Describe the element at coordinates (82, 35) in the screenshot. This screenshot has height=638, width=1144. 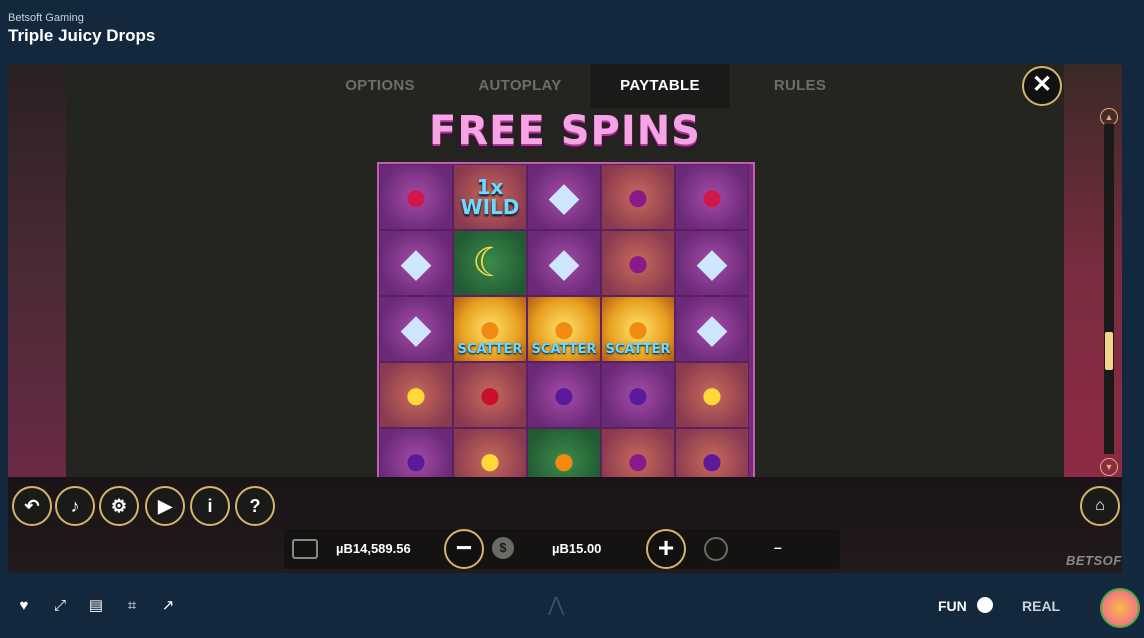
I see `game-title: Triple Juicy Drops` at that location.